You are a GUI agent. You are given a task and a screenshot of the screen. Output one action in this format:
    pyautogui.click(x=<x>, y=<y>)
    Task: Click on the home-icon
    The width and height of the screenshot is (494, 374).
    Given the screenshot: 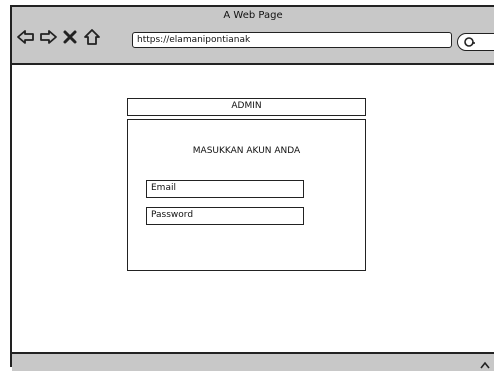 What is the action you would take?
    pyautogui.click(x=93, y=37)
    